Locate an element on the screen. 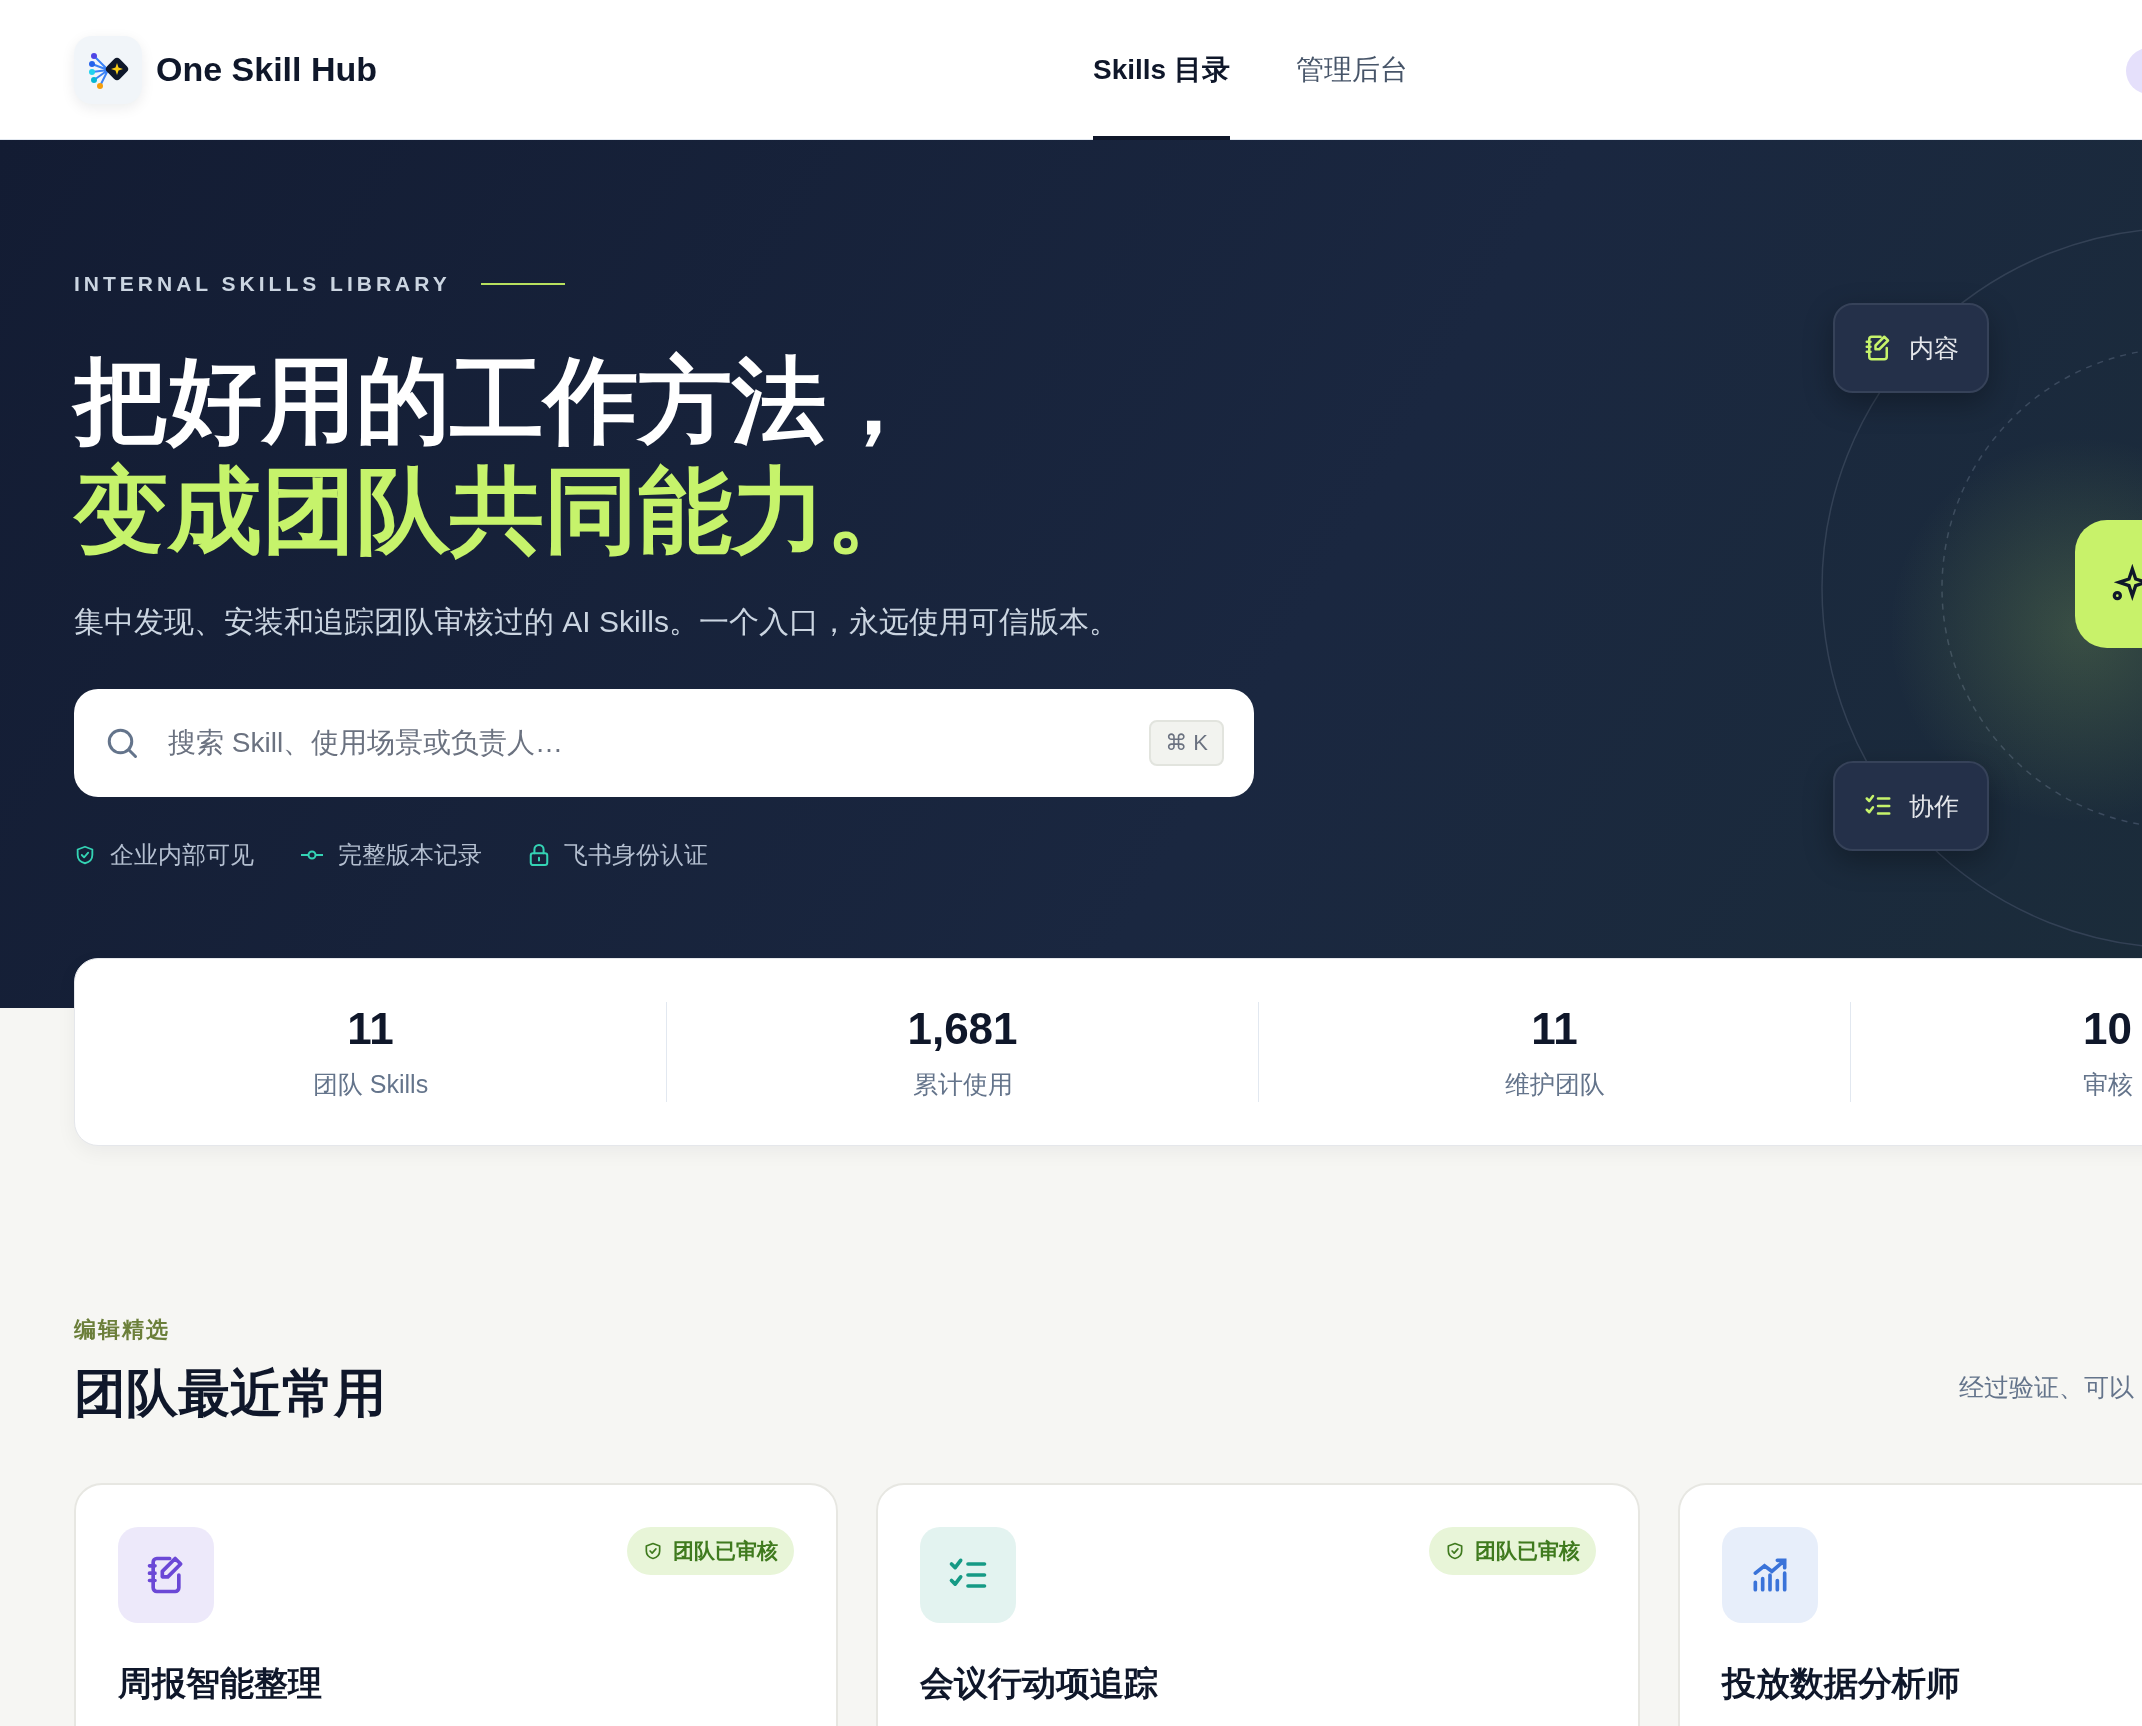 This screenshot has width=2142, height=1726. nav-tab: 管理后台 is located at coordinates (1351, 70).